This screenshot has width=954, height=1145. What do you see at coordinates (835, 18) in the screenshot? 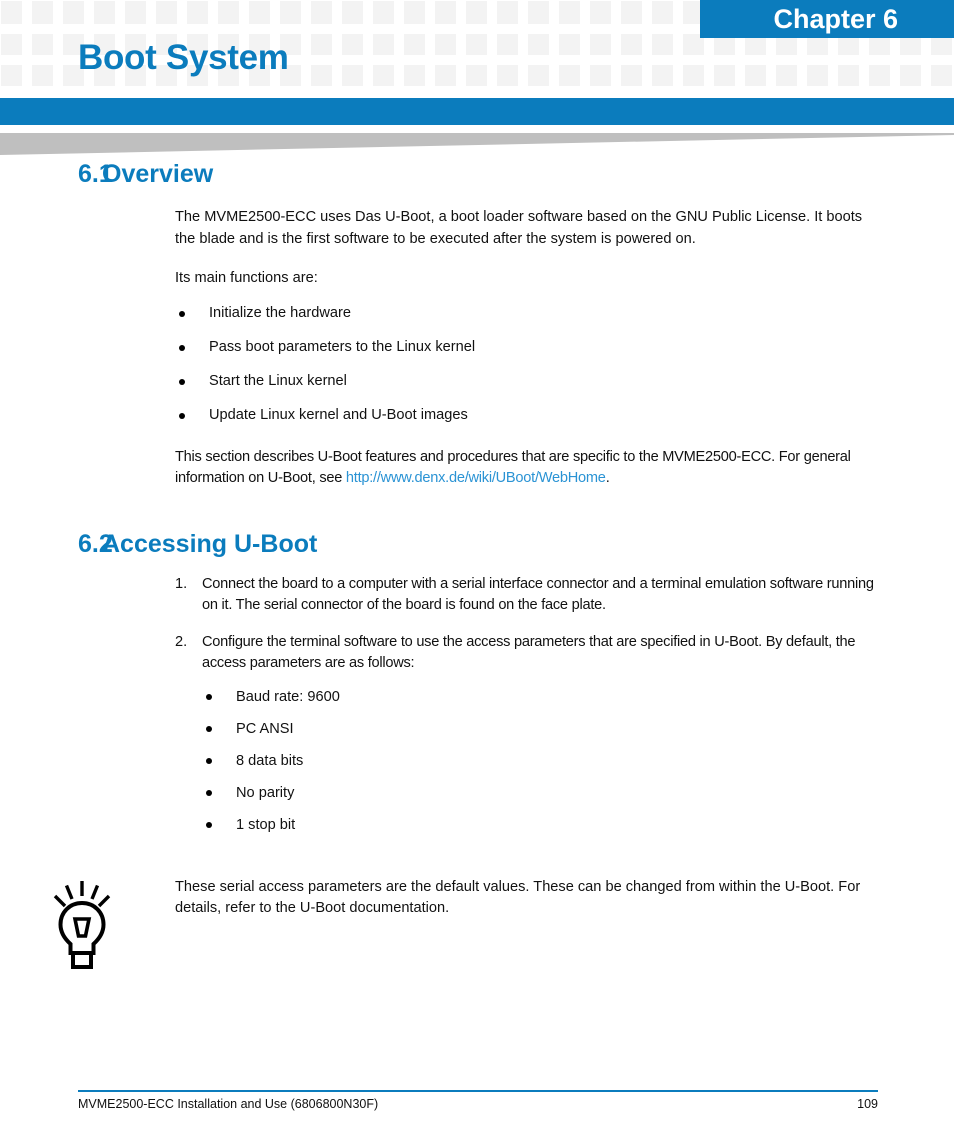
I see `chapter-label: Chapter 6` at bounding box center [835, 18].